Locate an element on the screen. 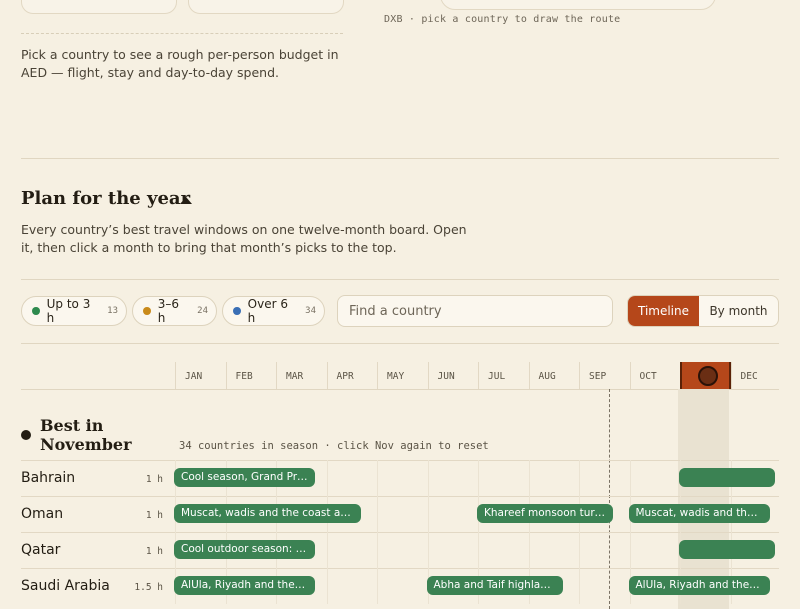 The image size is (800, 609). country-name: Saudi Arabia is located at coordinates (65, 586).